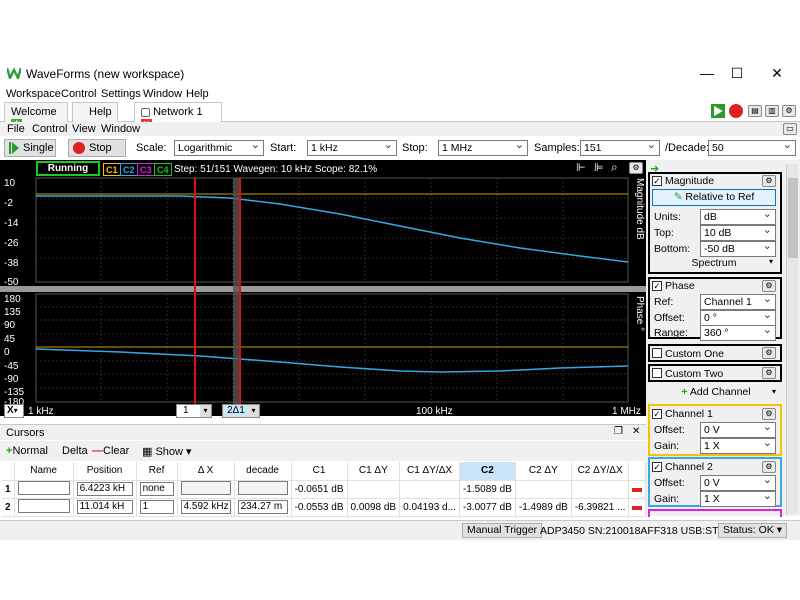 The height and width of the screenshot is (600, 800). What do you see at coordinates (163, 169) in the screenshot?
I see `channel-c4-badge: C4` at bounding box center [163, 169].